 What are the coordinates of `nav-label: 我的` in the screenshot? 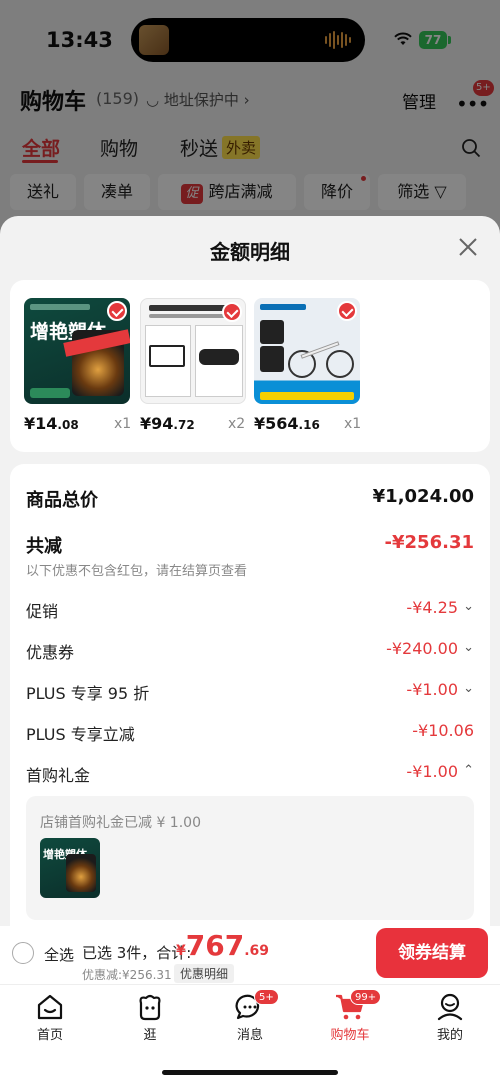 It's located at (449, 1035).